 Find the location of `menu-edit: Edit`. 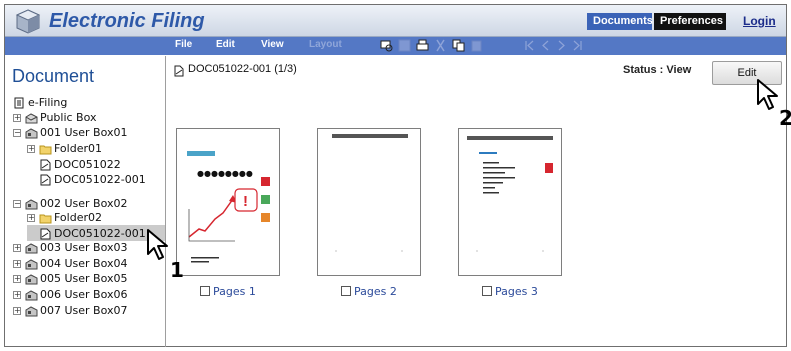

menu-edit: Edit is located at coordinates (225, 44).